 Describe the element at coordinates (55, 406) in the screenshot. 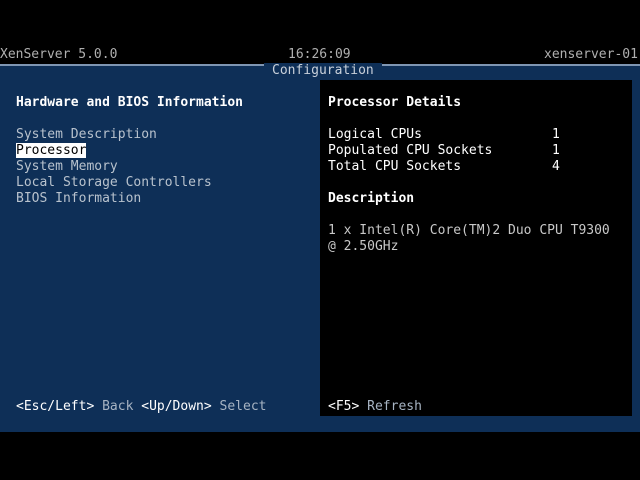

I see `hint-key-back: <Esc/Left>` at that location.